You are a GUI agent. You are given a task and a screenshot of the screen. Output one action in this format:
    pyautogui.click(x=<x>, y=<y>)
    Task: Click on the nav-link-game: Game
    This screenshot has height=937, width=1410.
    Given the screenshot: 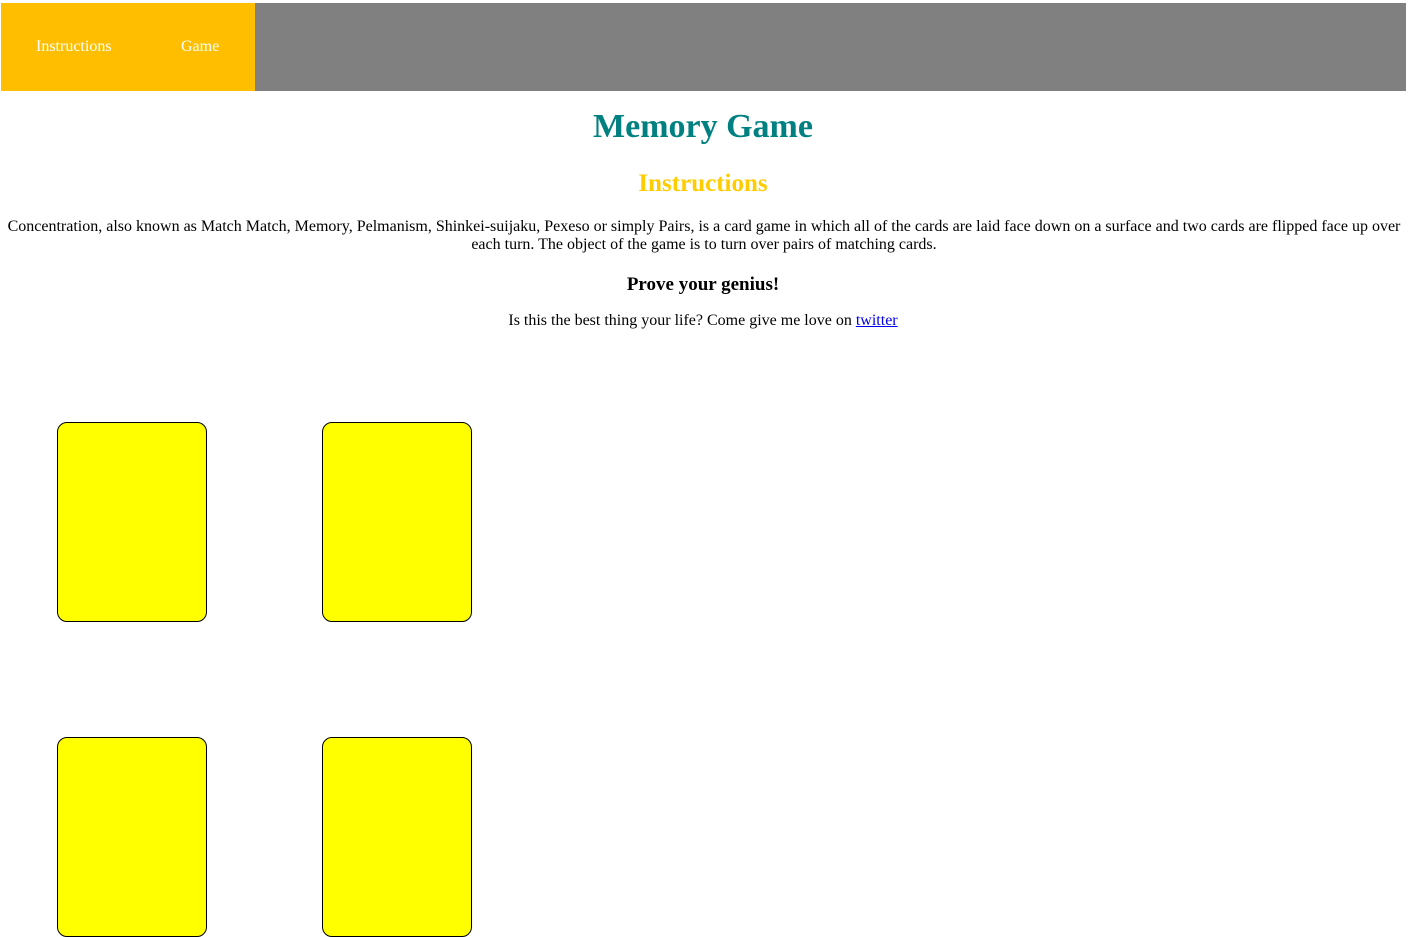 What is the action you would take?
    pyautogui.click(x=200, y=47)
    